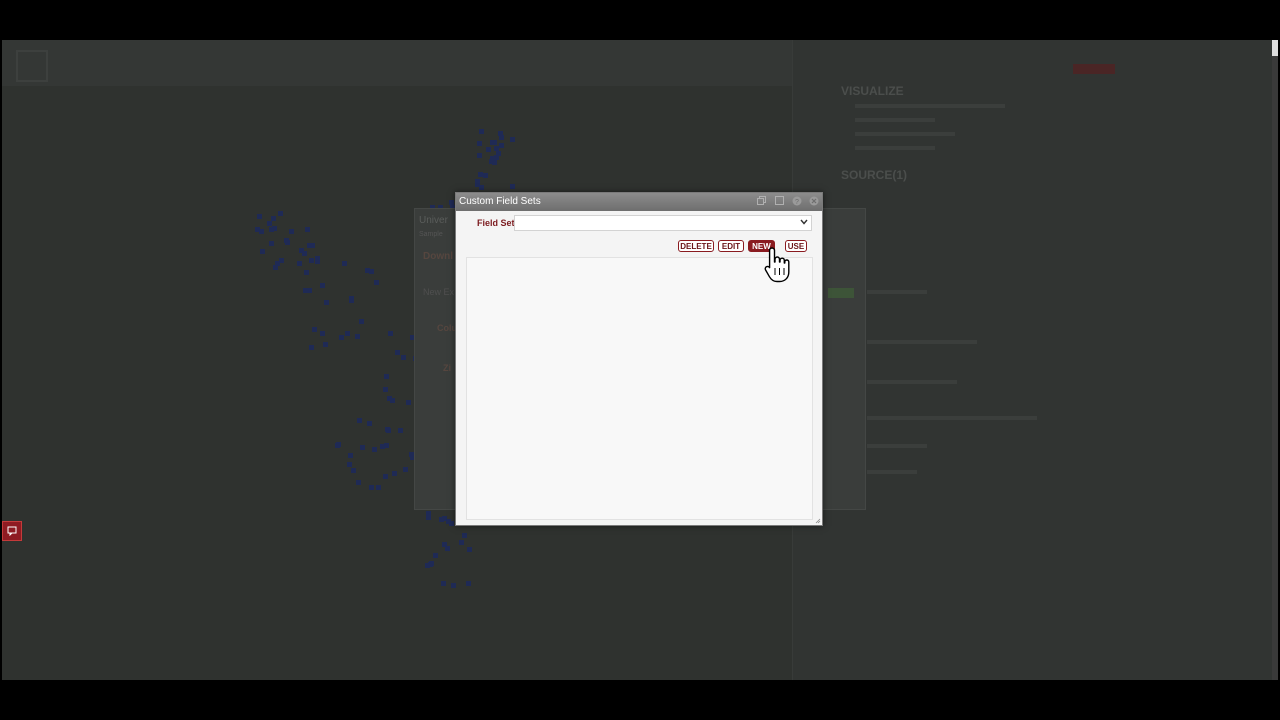  I want to click on help-icon: ?, so click(796, 201).